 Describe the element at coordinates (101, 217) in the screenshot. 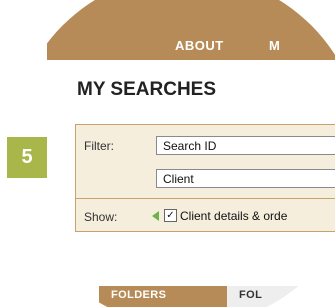

I see `show-label: Show:` at that location.